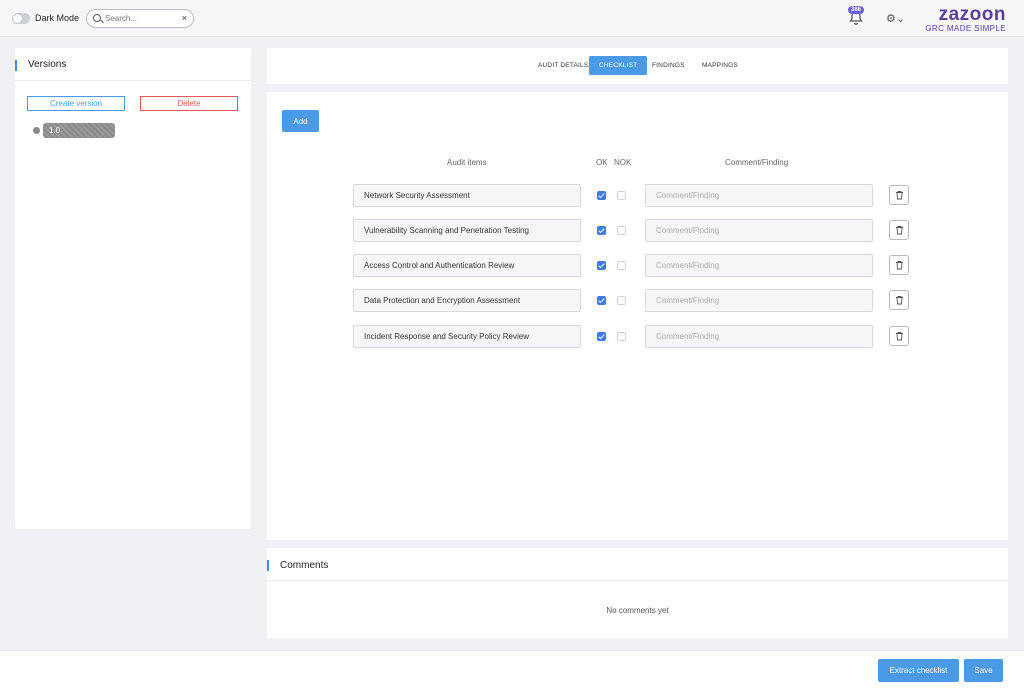 This screenshot has height=691, width=1024. Describe the element at coordinates (21, 18) in the screenshot. I see `dark-mode-toggle` at that location.